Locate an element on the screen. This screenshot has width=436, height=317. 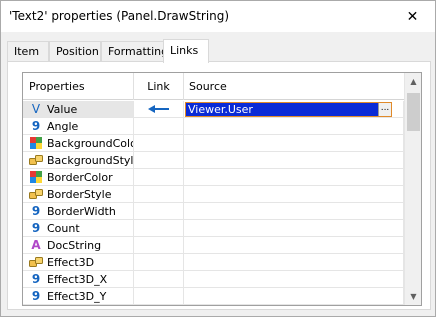
close-button: ✕ is located at coordinates (412, 16).